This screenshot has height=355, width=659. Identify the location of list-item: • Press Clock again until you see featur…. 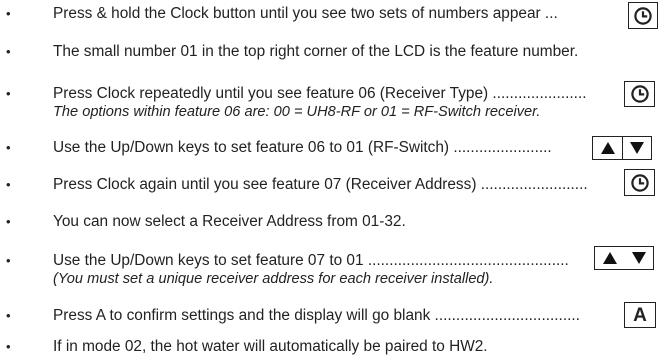
(329, 185).